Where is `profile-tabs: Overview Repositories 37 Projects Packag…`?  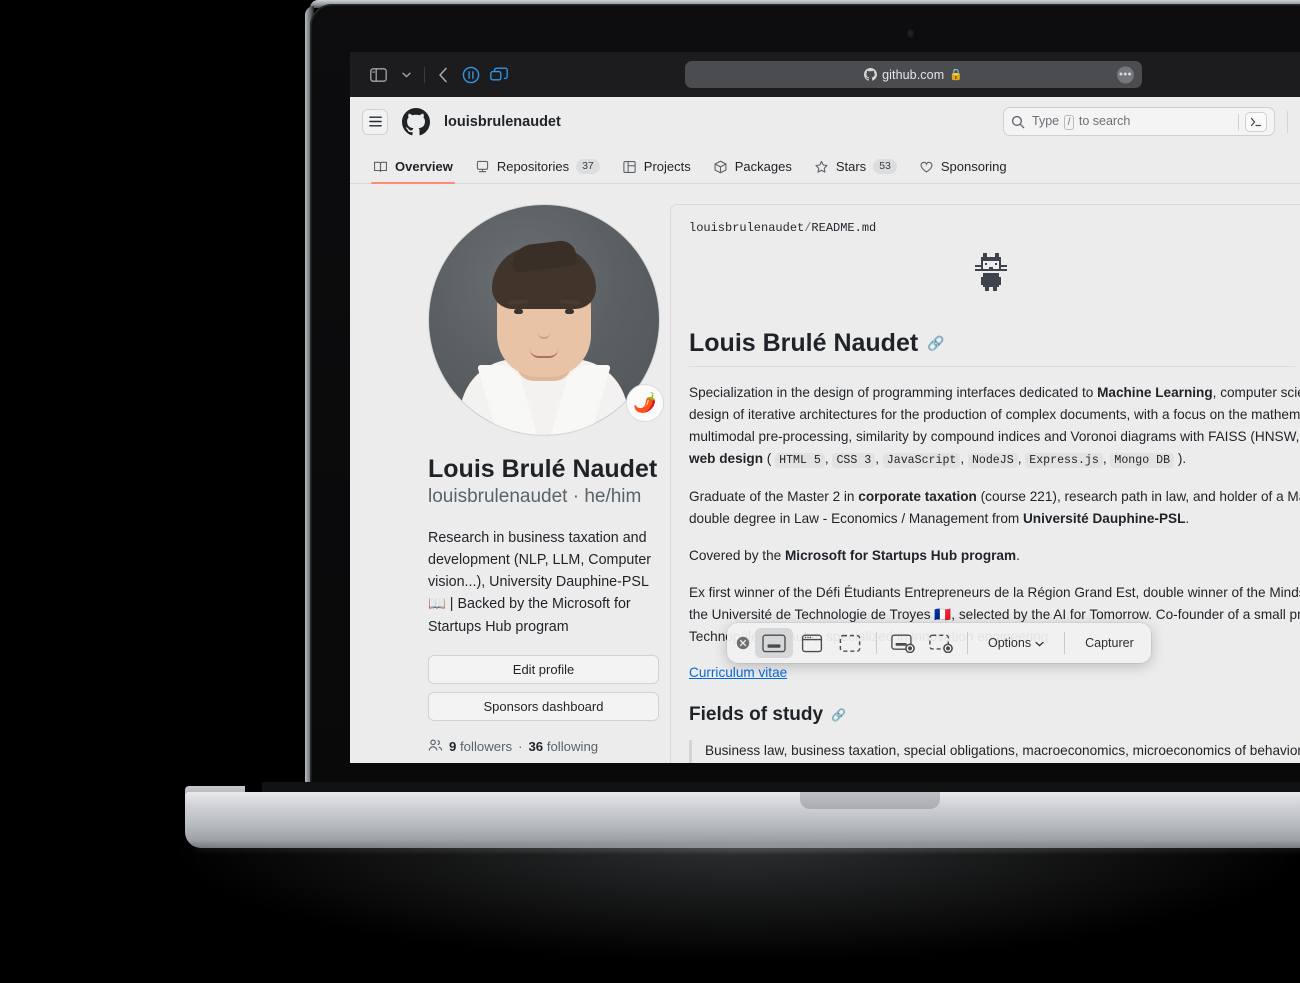
profile-tabs: Overview Repositories 37 Projects Packag… is located at coordinates (825, 166).